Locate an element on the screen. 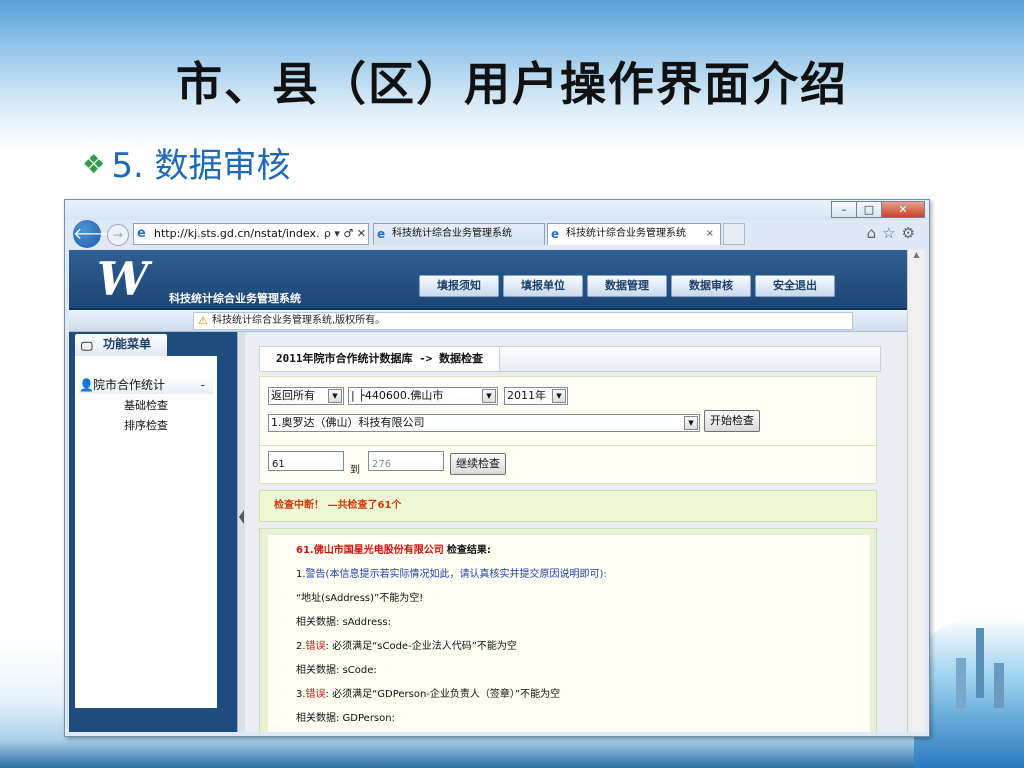 This screenshot has width=1024, height=768. region-select: | ├440600.佛山市 ▼ is located at coordinates (423, 396).